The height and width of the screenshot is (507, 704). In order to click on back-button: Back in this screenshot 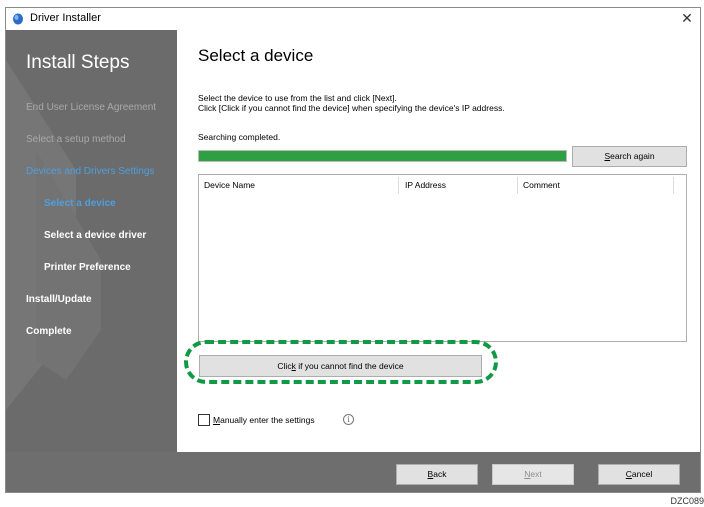, I will do `click(437, 474)`.